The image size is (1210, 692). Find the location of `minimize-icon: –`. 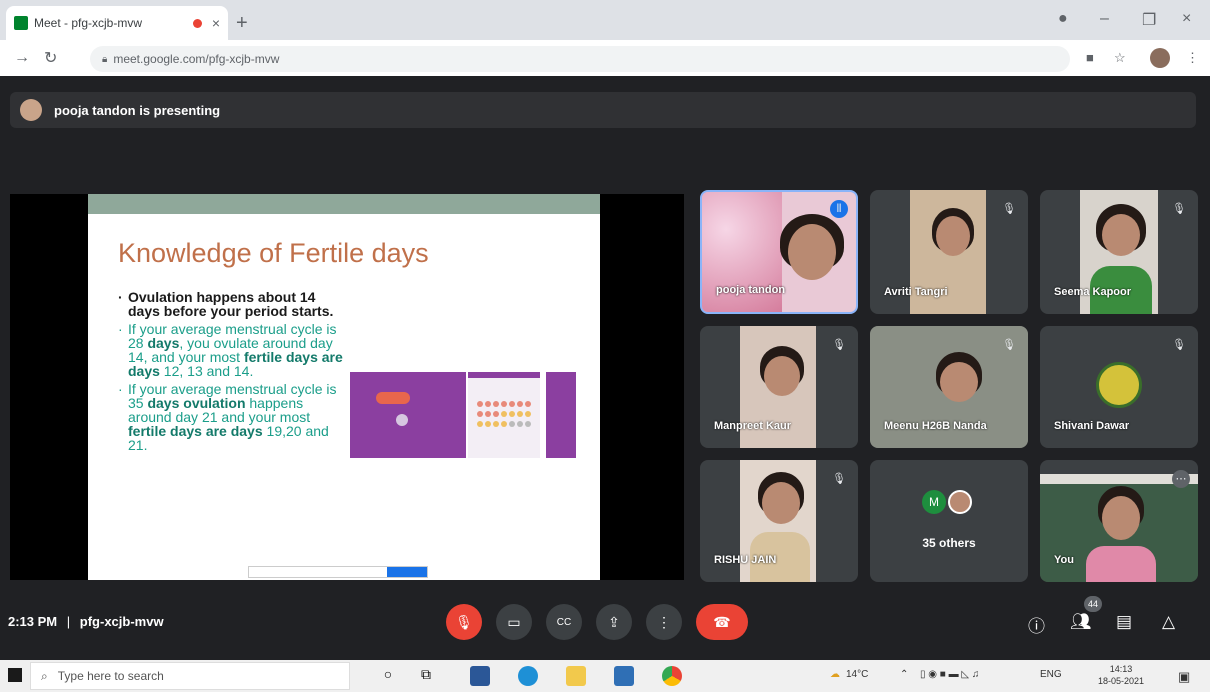

minimize-icon: – is located at coordinates (1104, 19).